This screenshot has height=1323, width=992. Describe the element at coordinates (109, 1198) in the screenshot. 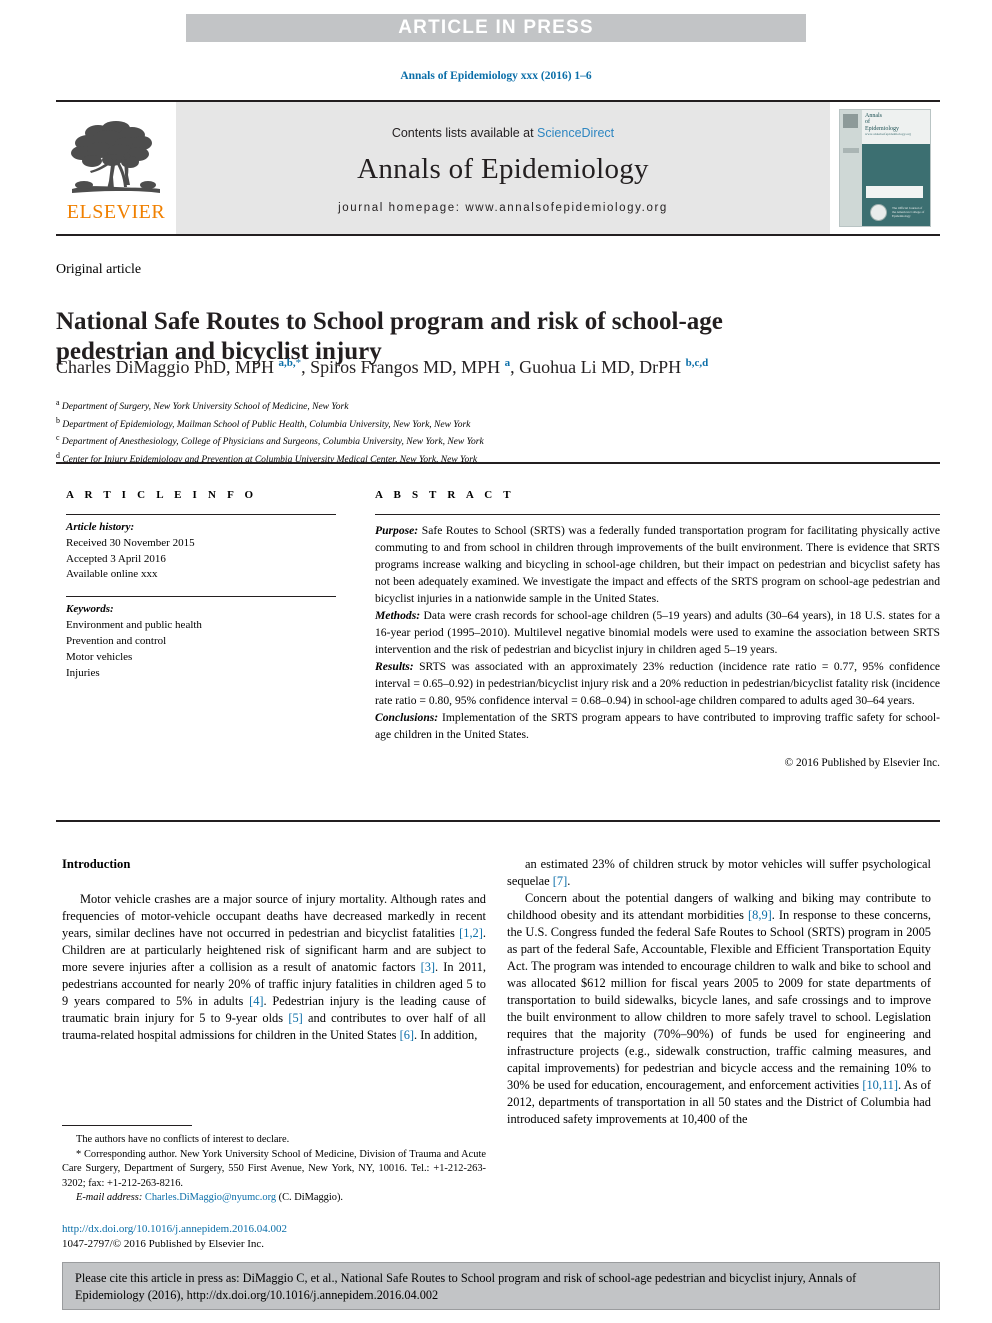

I see `email-address-label: E-mail address:` at that location.